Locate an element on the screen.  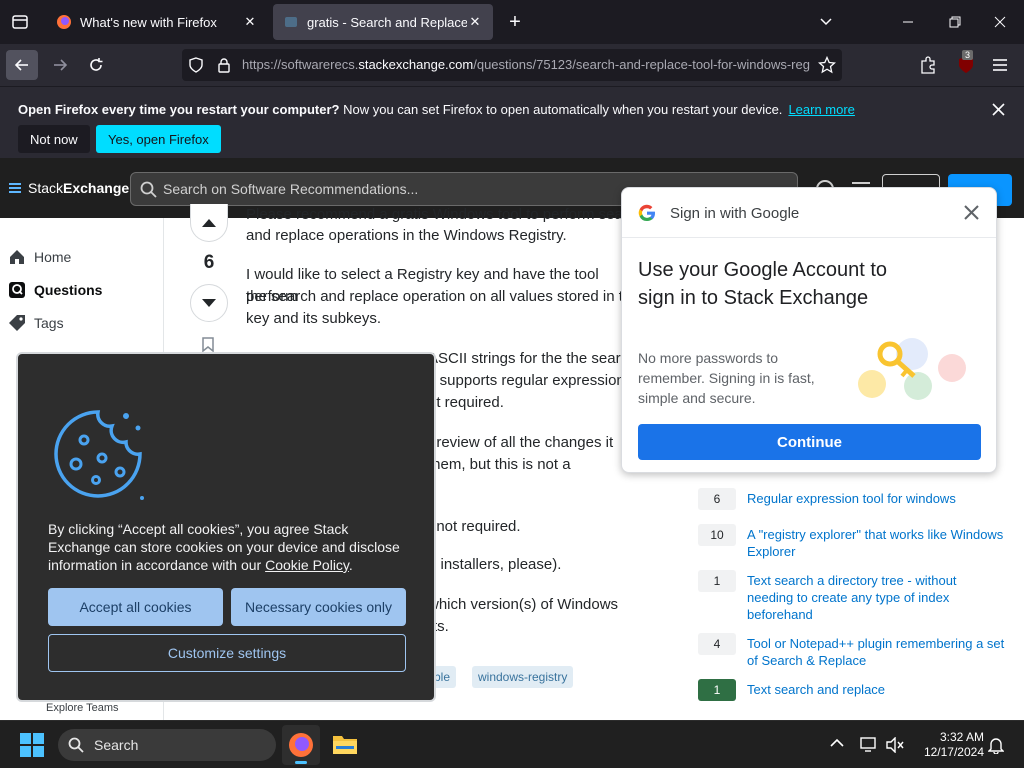
not-now-button: Not now is located at coordinates (54, 139).